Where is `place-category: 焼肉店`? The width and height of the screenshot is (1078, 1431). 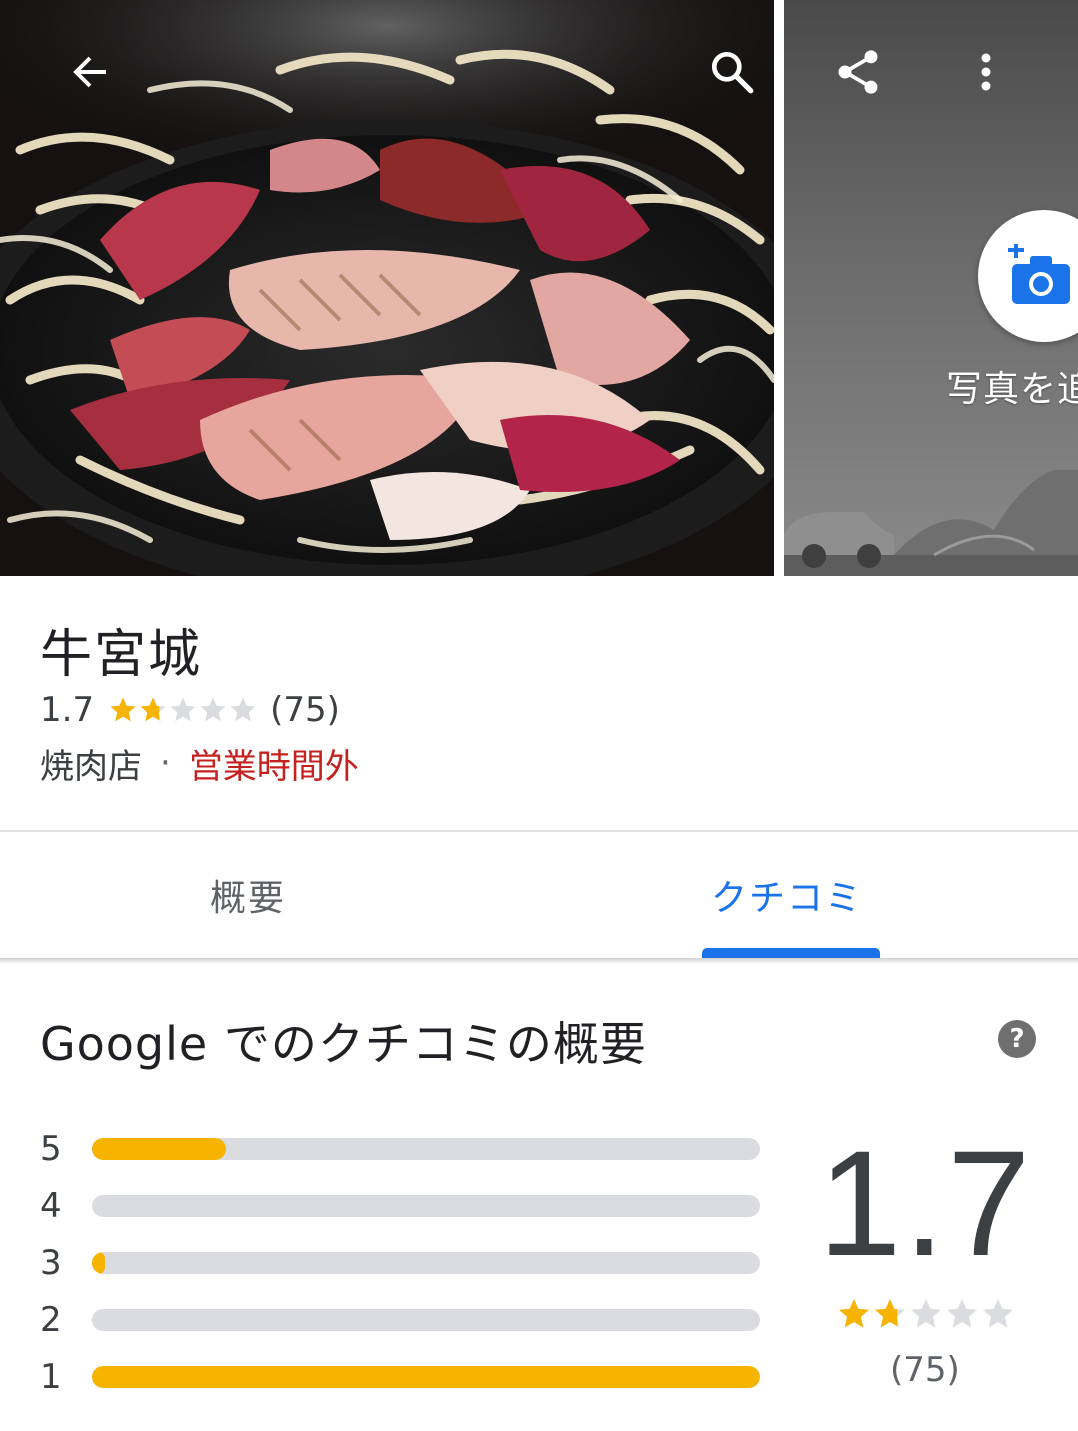 place-category: 焼肉店 is located at coordinates (91, 766).